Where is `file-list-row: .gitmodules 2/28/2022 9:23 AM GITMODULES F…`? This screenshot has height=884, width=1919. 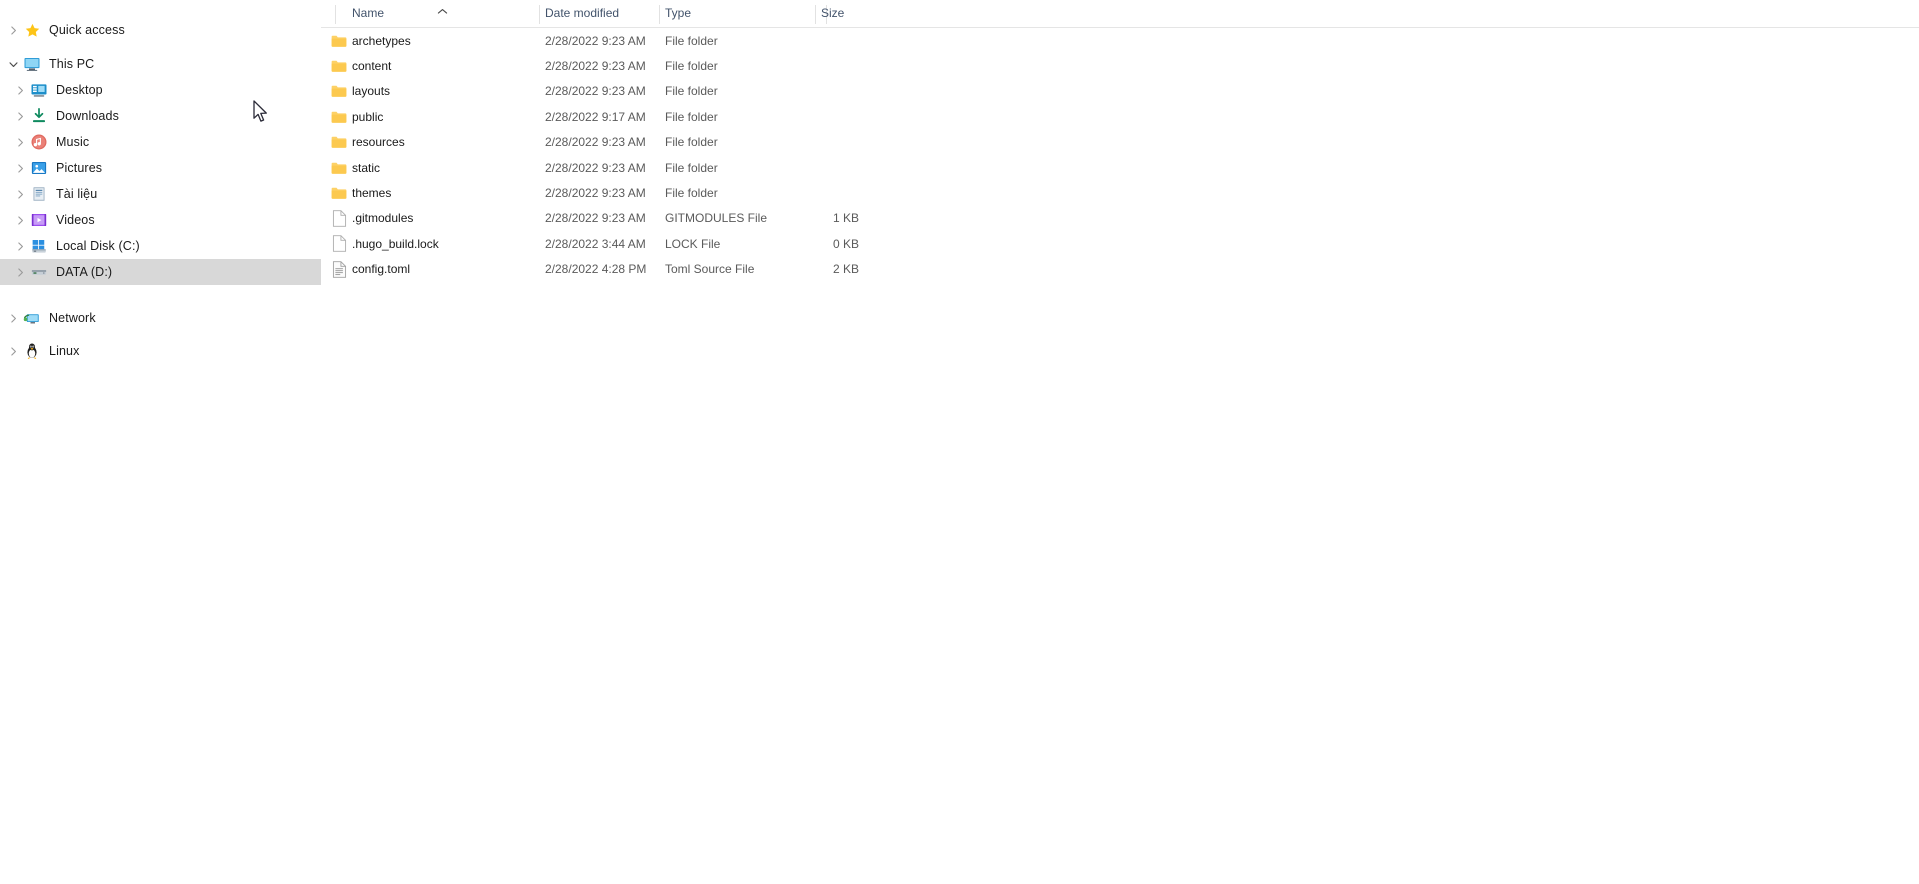
file-list-row: .gitmodules 2/28/2022 9:23 AM GITMODULES F… is located at coordinates (1120, 218).